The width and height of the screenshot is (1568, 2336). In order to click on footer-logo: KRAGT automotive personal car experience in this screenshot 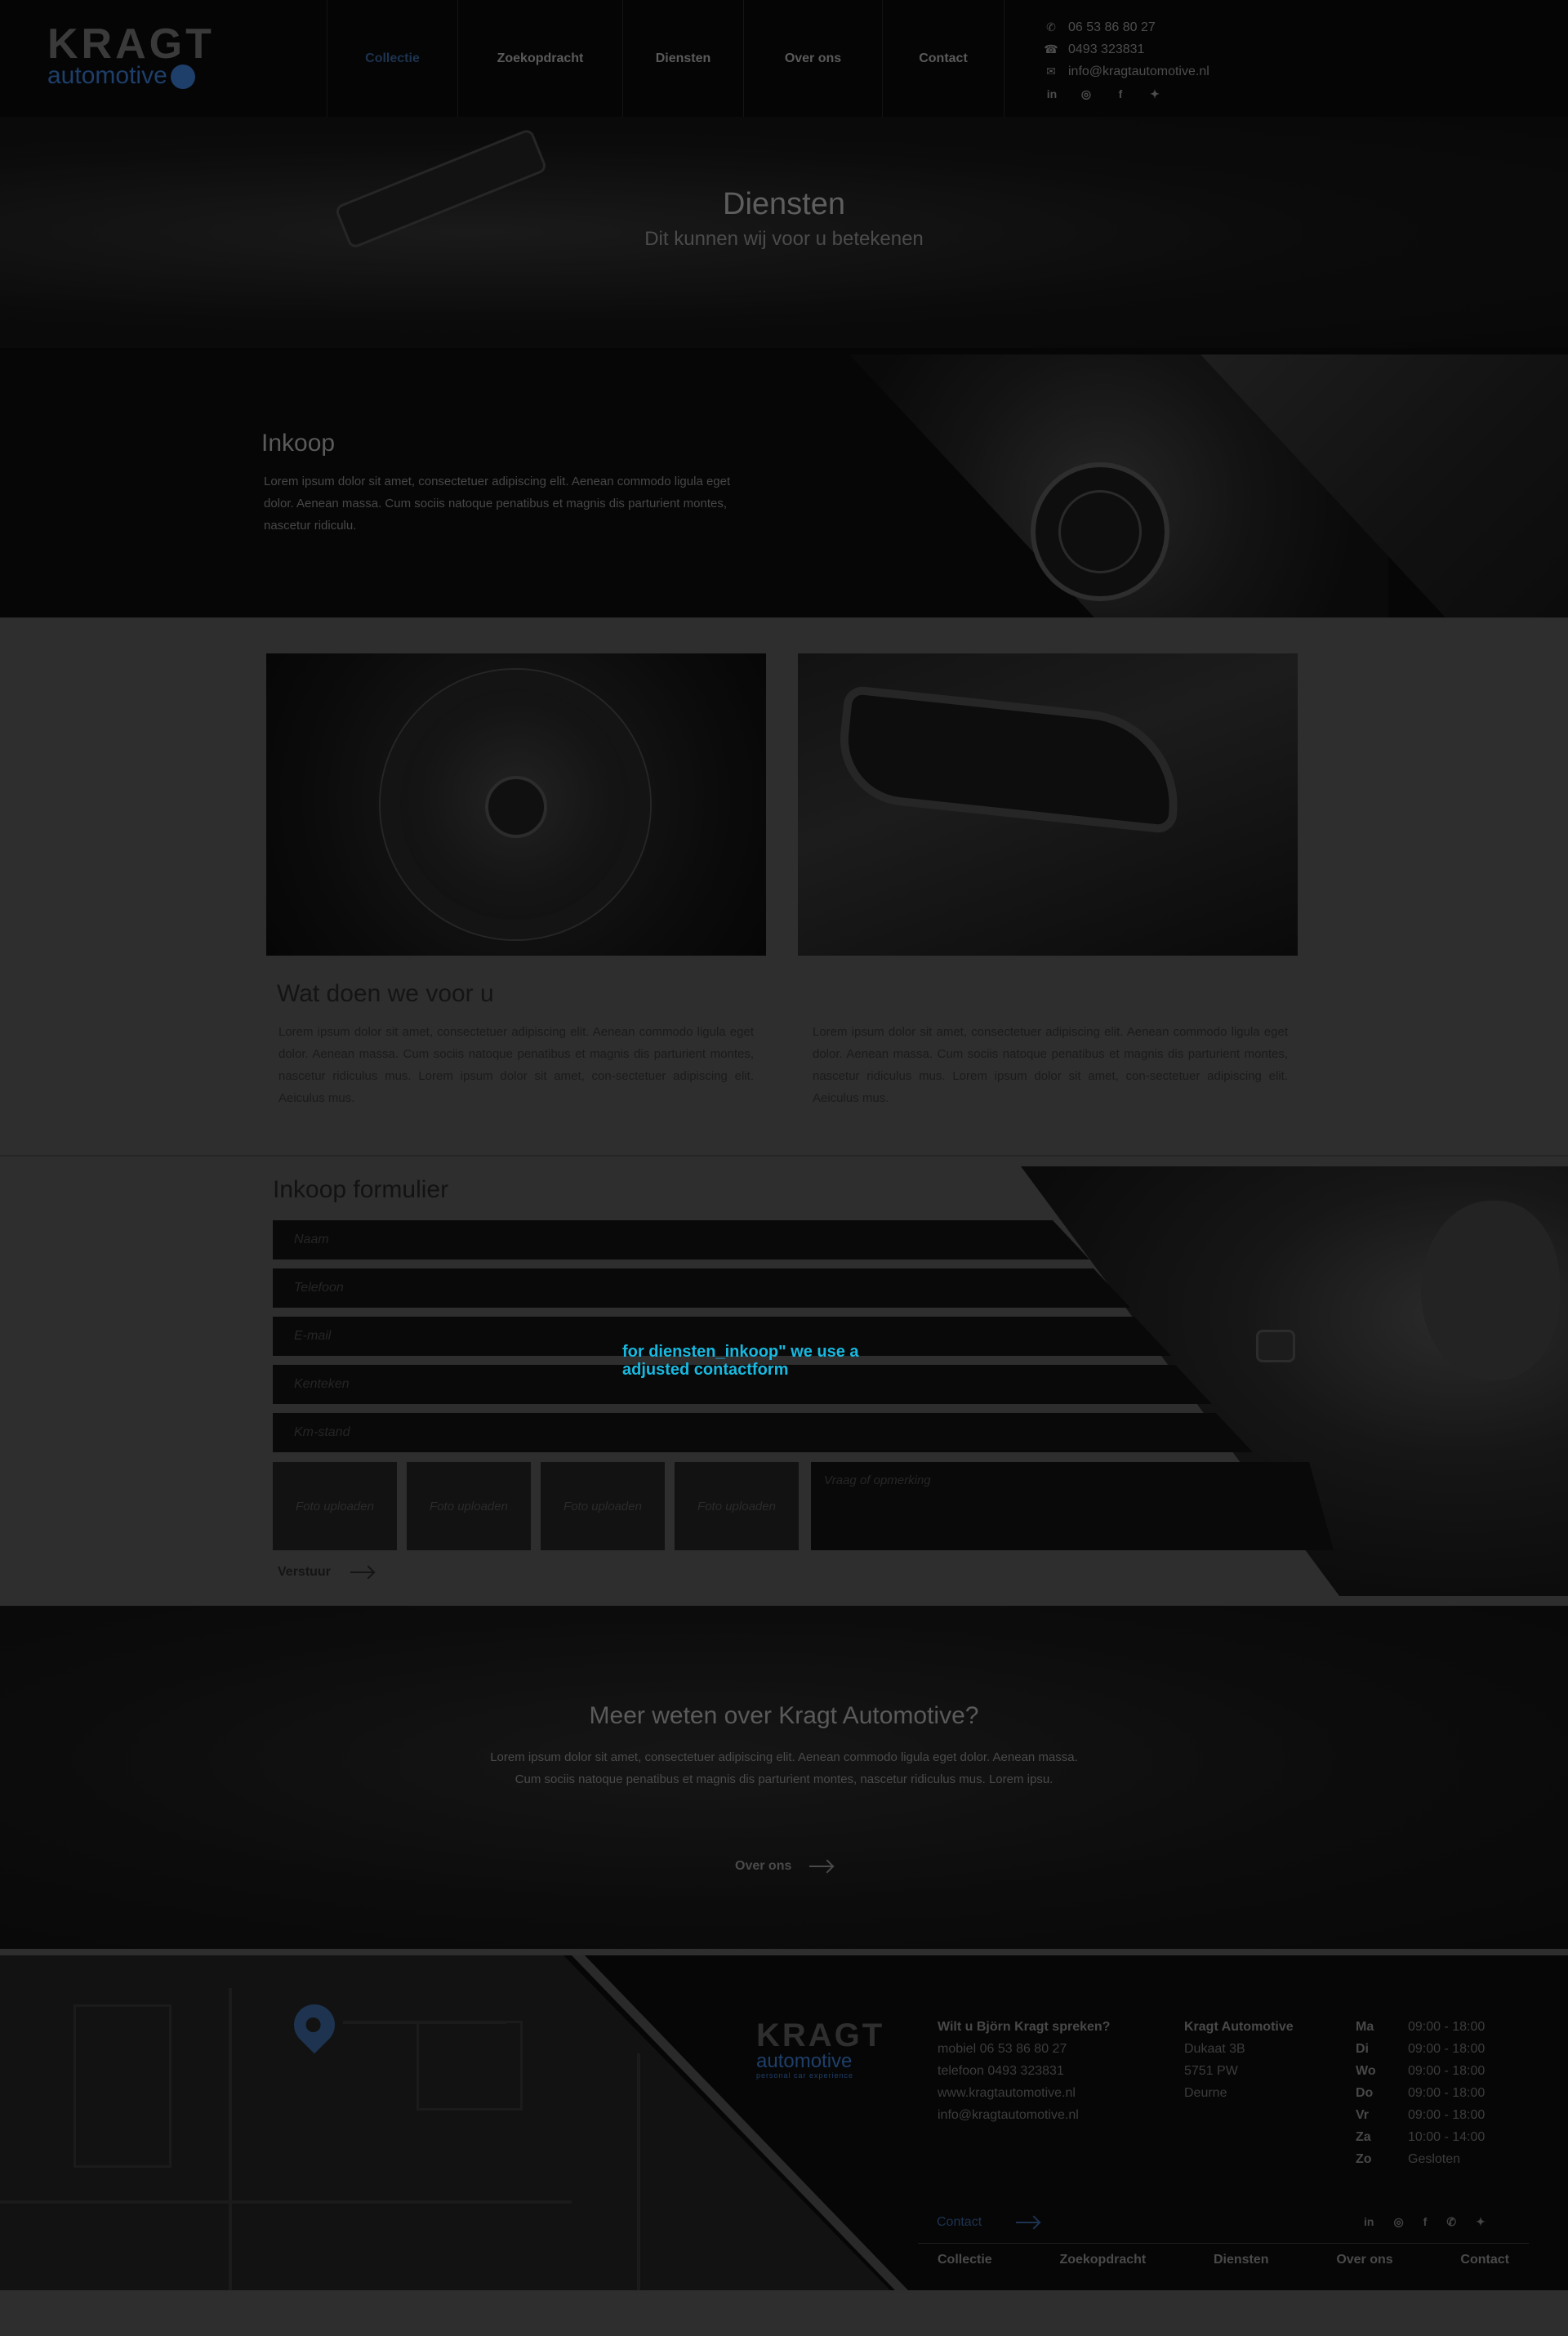, I will do `click(820, 2049)`.